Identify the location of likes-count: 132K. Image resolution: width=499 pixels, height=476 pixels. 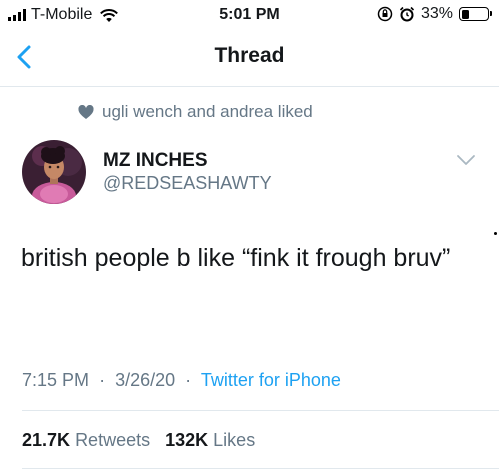
(187, 440).